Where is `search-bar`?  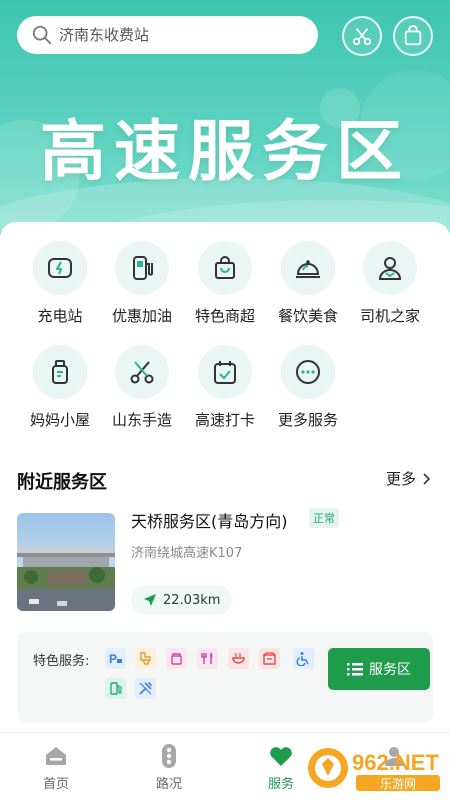 search-bar is located at coordinates (167, 35).